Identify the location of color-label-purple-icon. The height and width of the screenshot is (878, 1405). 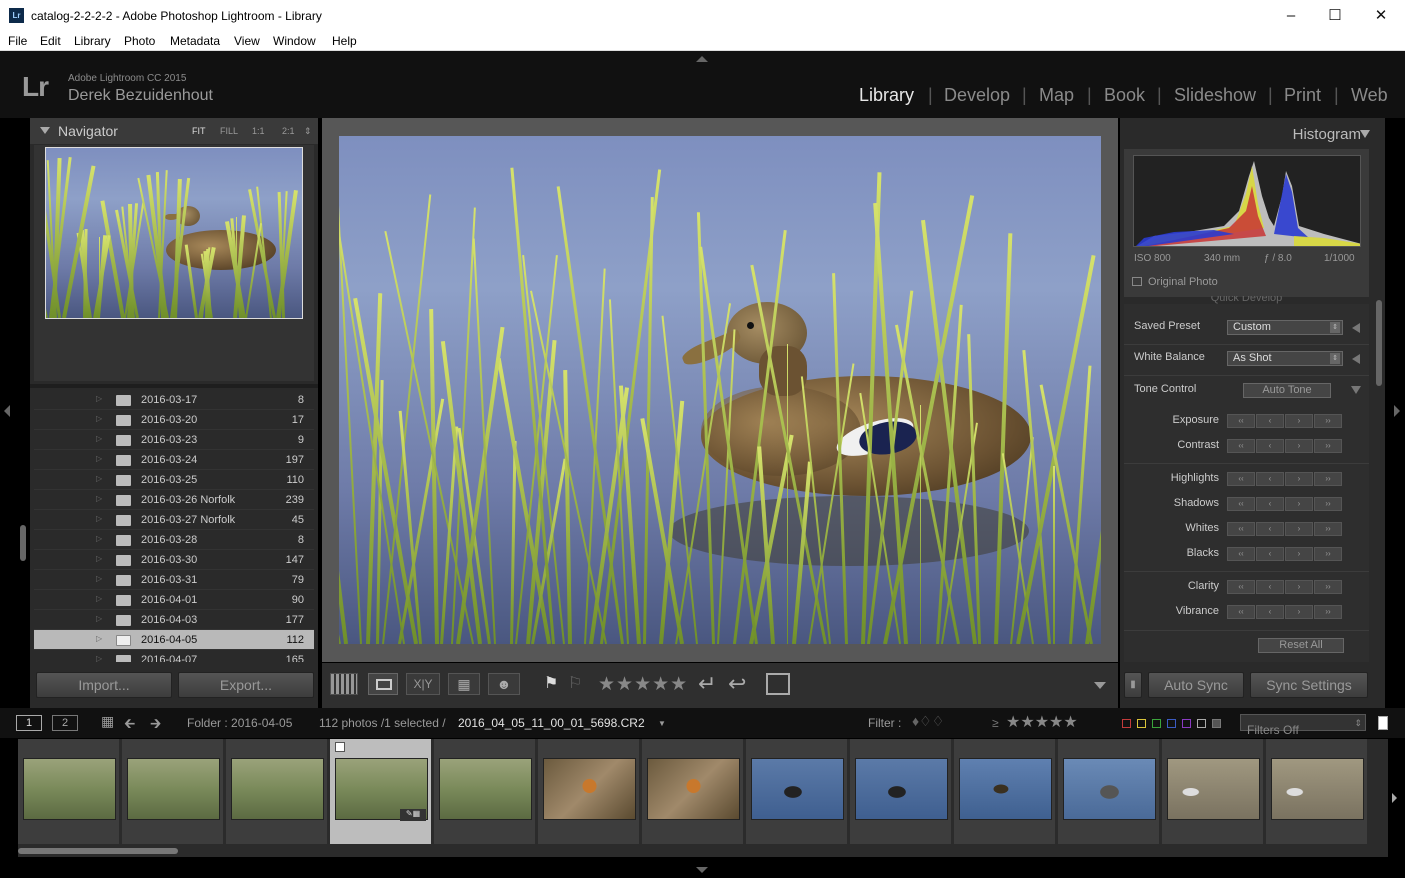
(1186, 723).